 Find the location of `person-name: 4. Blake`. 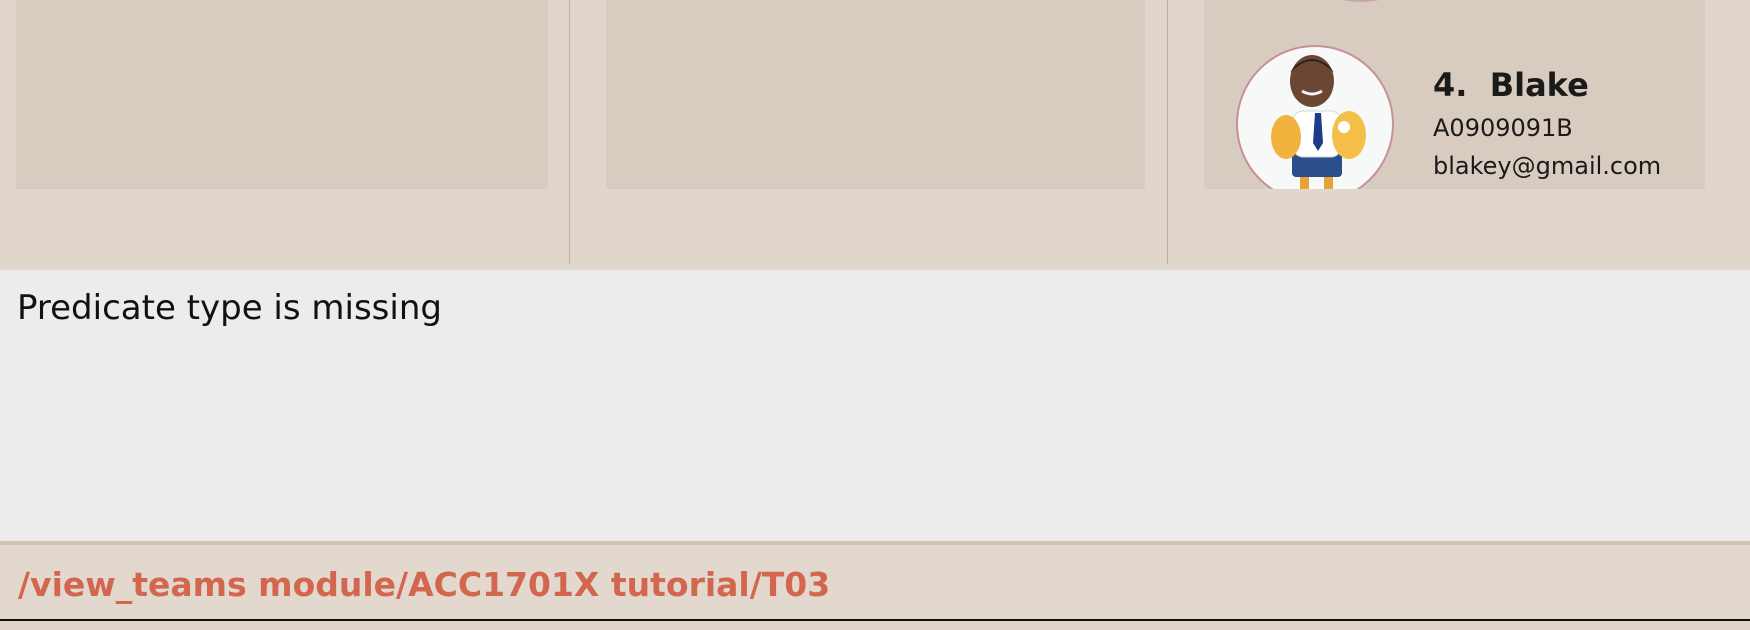

person-name: 4. Blake is located at coordinates (1511, 85).